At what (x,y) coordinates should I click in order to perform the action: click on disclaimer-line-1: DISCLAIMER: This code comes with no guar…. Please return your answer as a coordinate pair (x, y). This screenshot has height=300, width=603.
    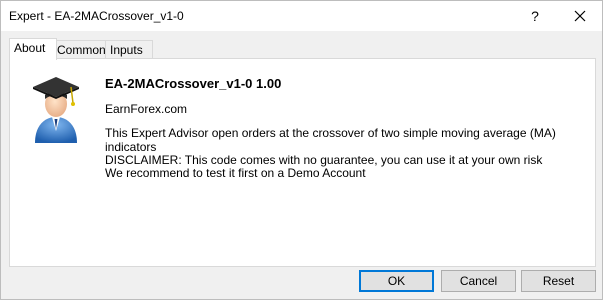
    Looking at the image, I should click on (324, 160).